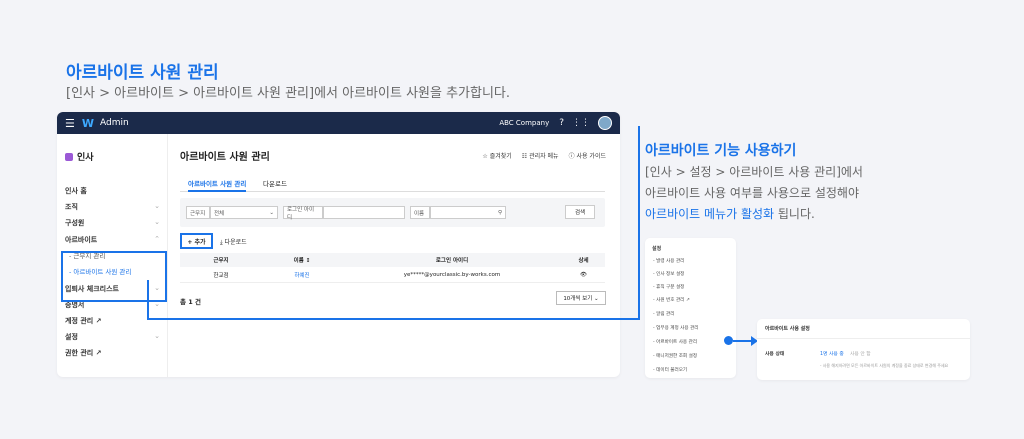  I want to click on company-name: ABC Company, so click(524, 123).